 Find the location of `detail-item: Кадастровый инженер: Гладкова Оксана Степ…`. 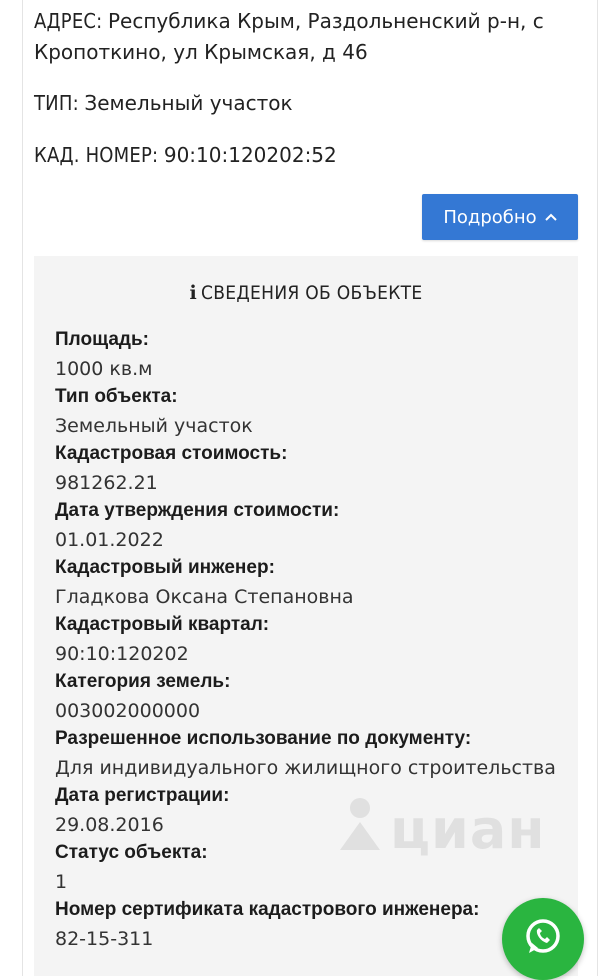

detail-item: Кадастровый инженер: Гладкова Оксана Степ… is located at coordinates (333, 582).